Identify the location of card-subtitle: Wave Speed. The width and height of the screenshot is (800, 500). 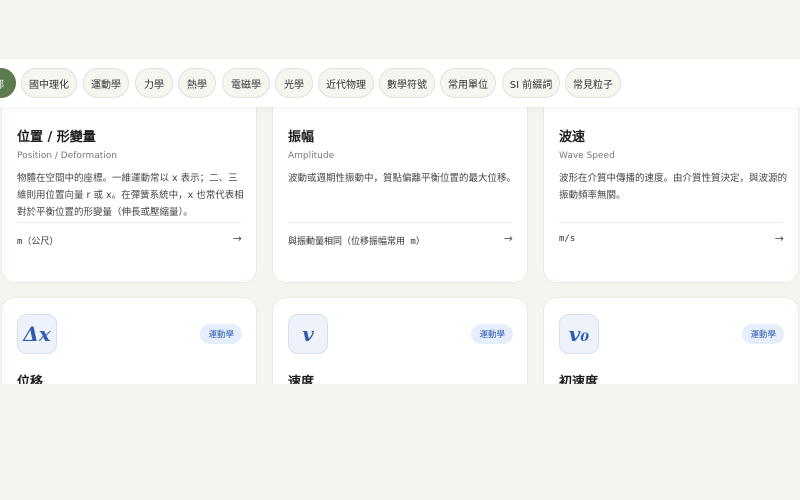
(587, 156).